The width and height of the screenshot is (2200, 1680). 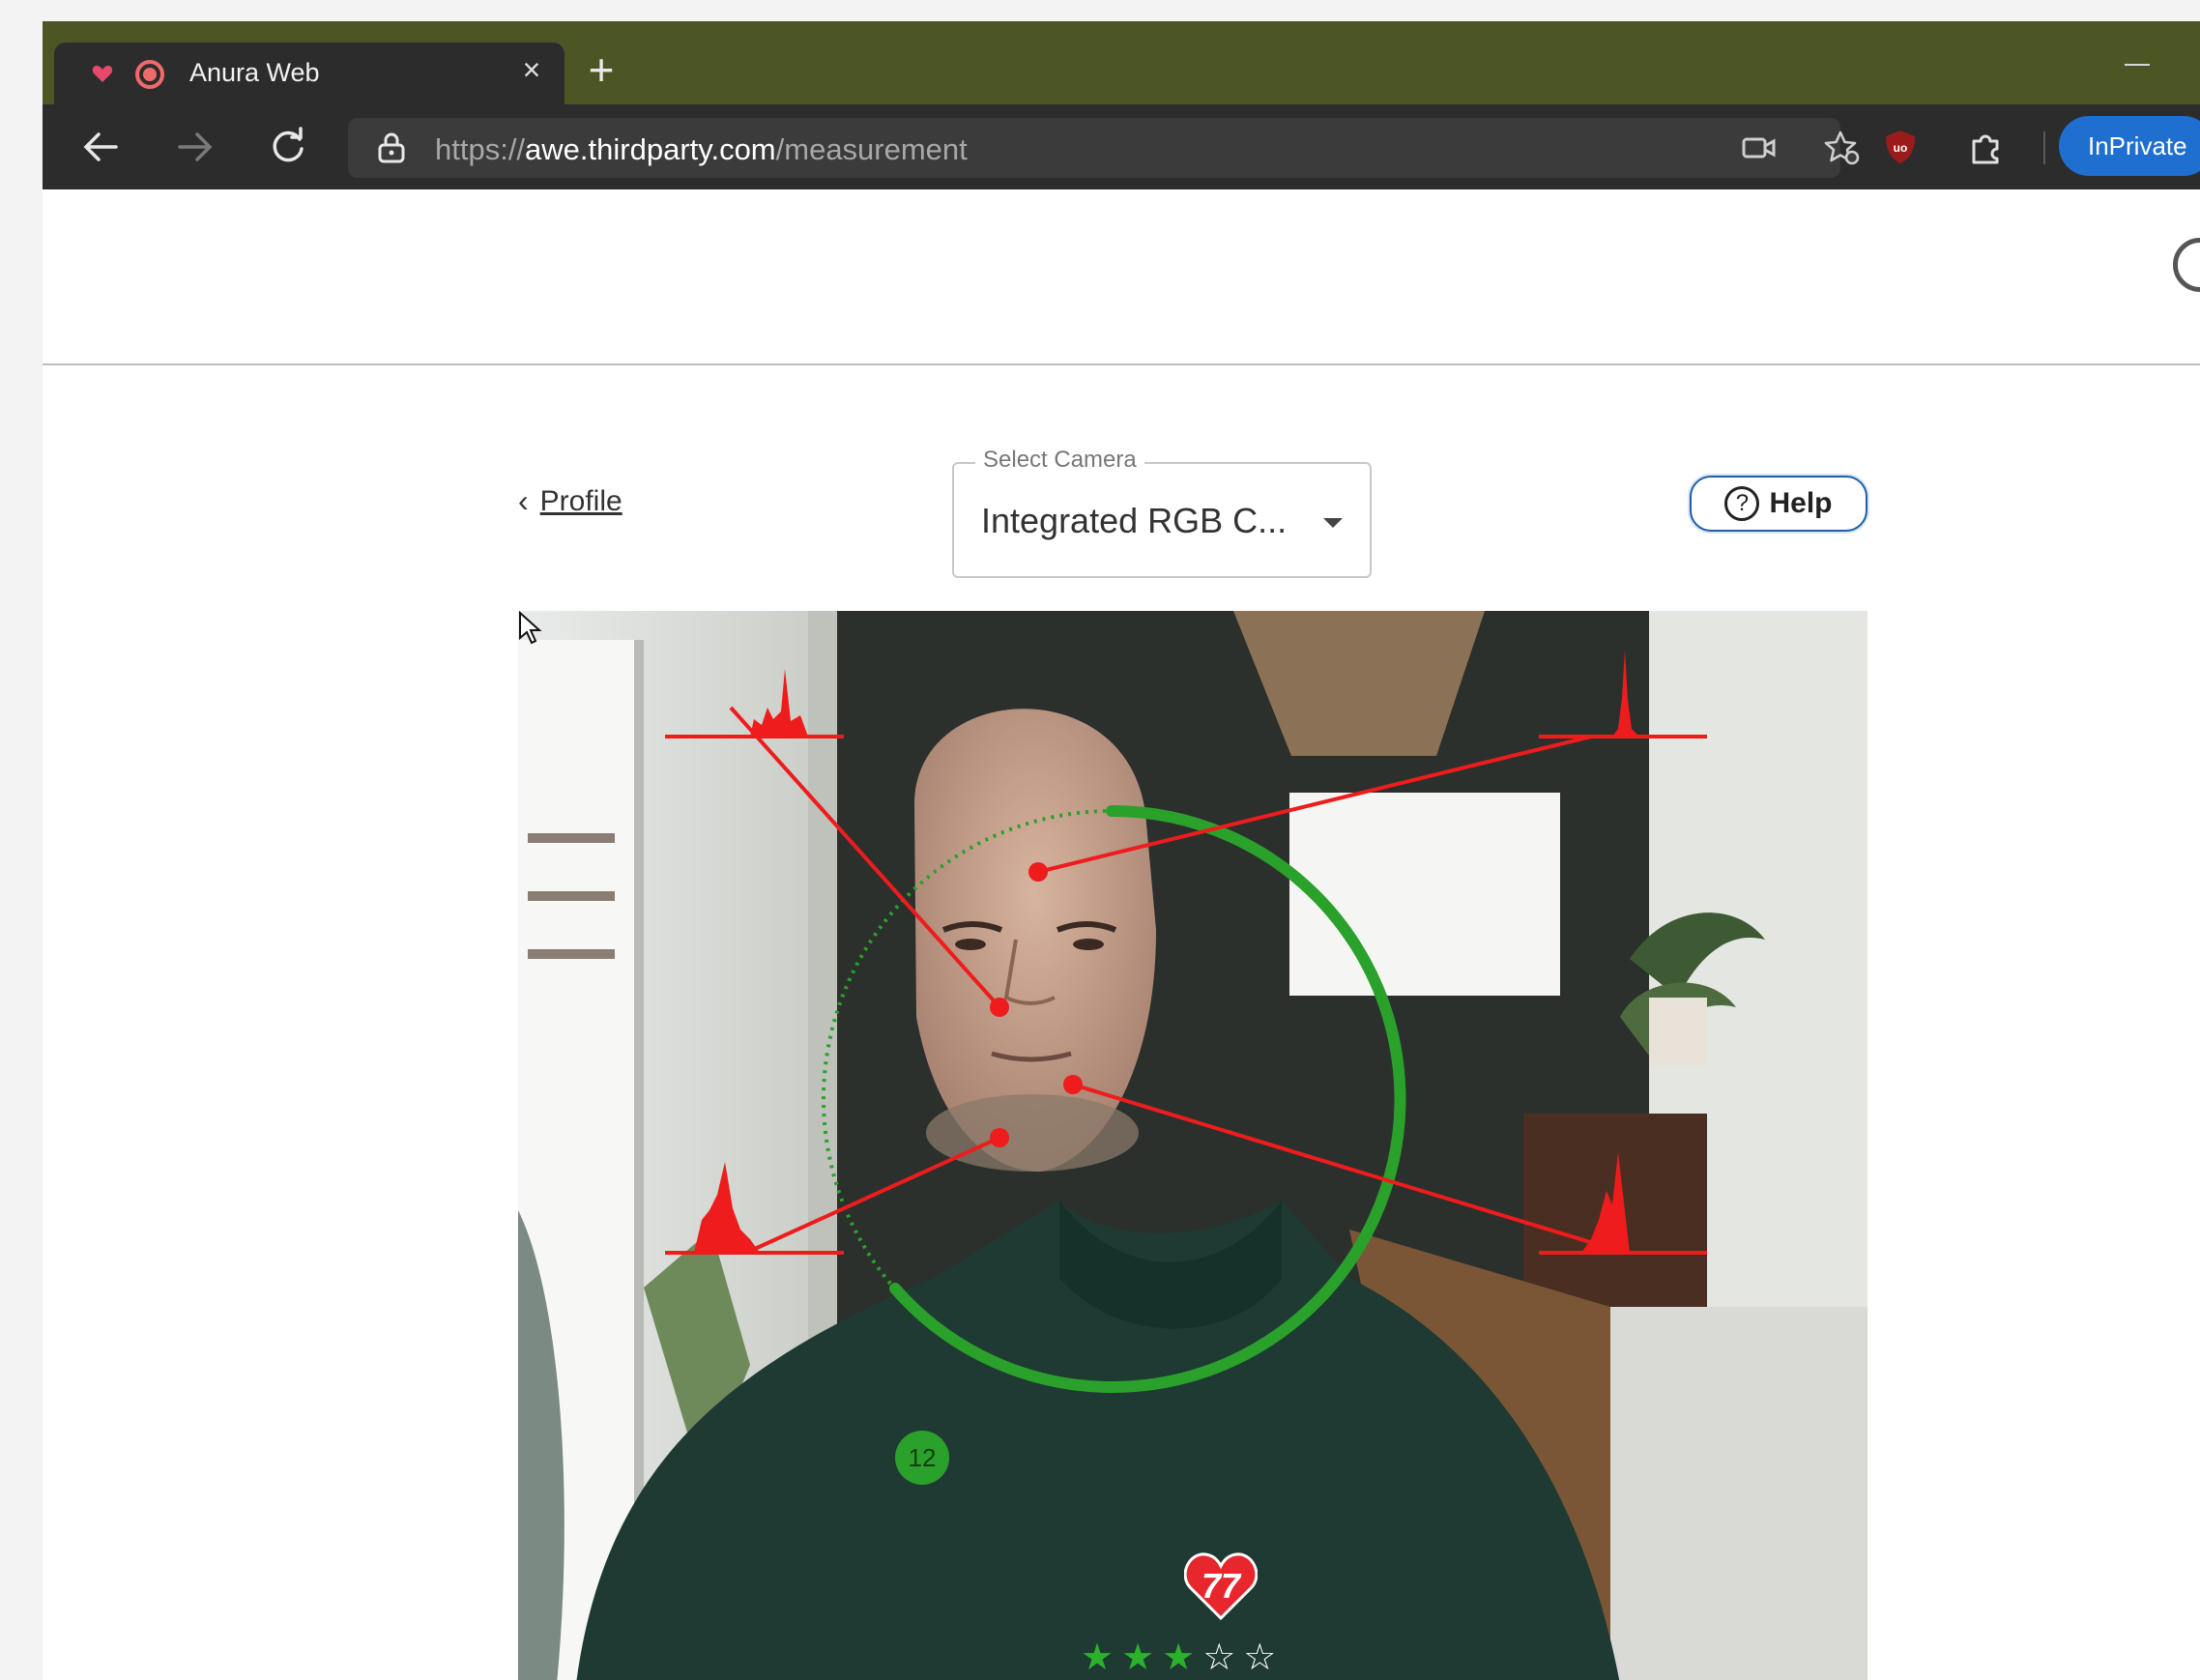 What do you see at coordinates (1038, 872) in the screenshot?
I see `roi-forehead-dot` at bounding box center [1038, 872].